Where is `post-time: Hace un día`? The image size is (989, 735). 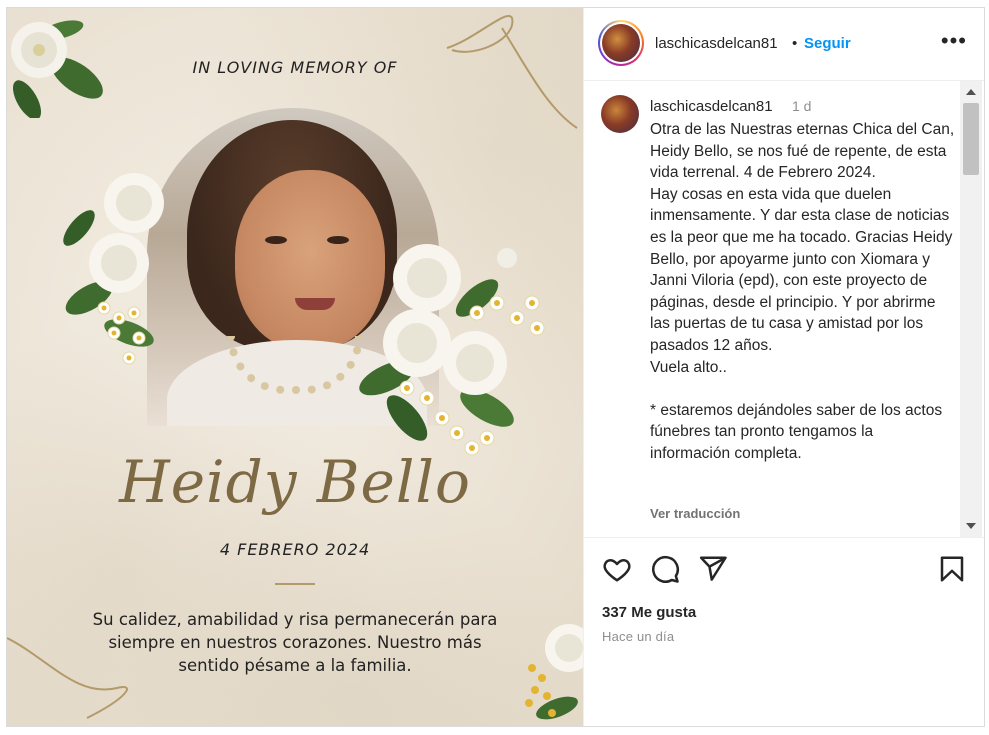
post-time: Hace un día is located at coordinates (638, 636).